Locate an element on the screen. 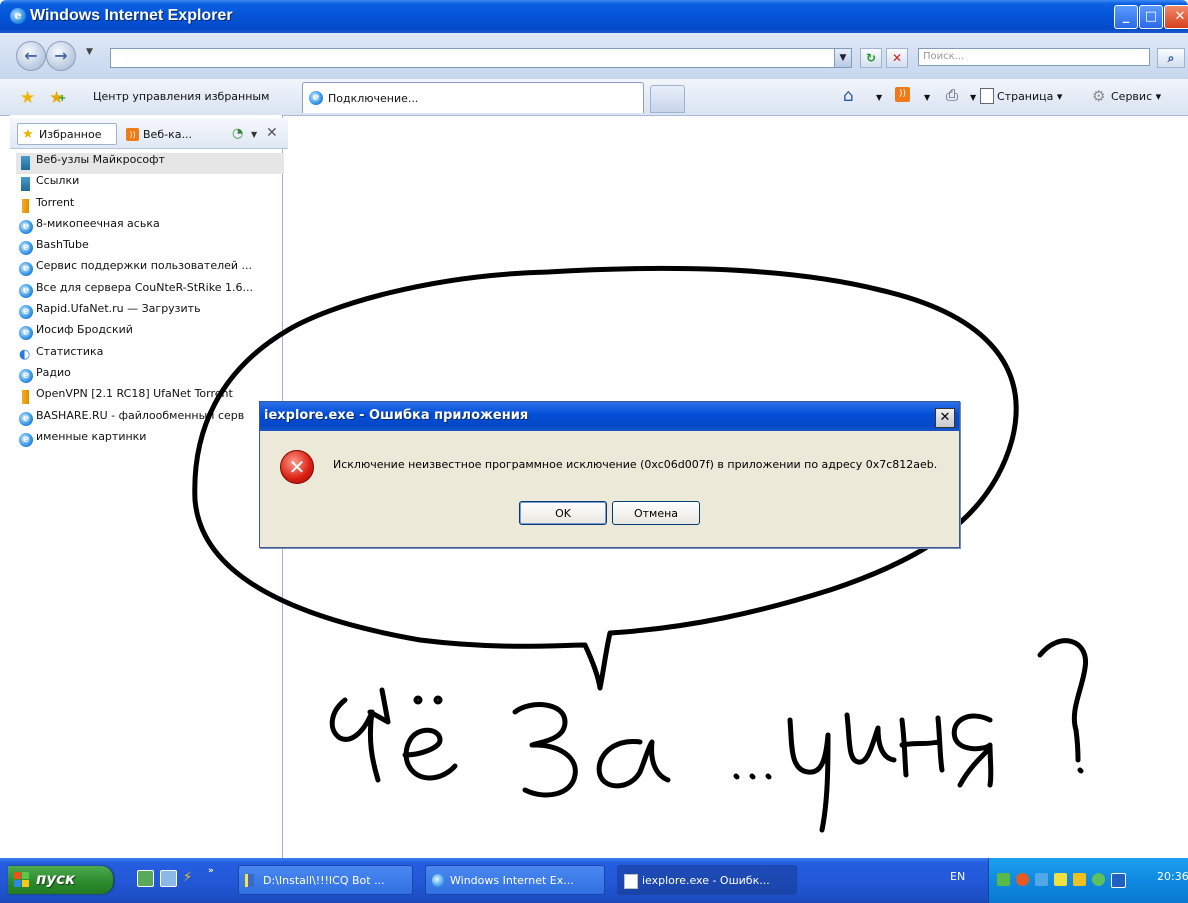 The width and height of the screenshot is (1188, 903). favorites-item: e Rapid.UfaNet.ru — Загрузить is located at coordinates (150, 312).